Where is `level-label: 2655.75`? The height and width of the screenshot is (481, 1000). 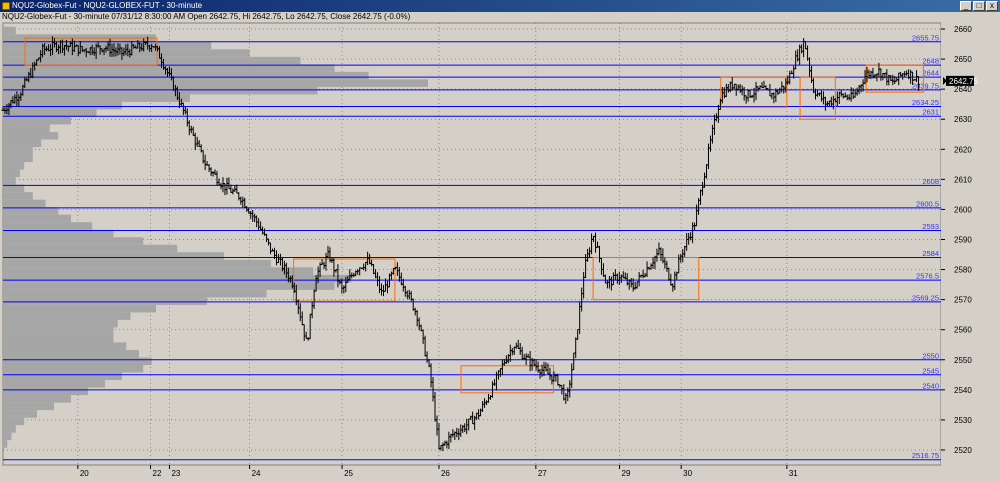
level-label: 2655.75 is located at coordinates (925, 37).